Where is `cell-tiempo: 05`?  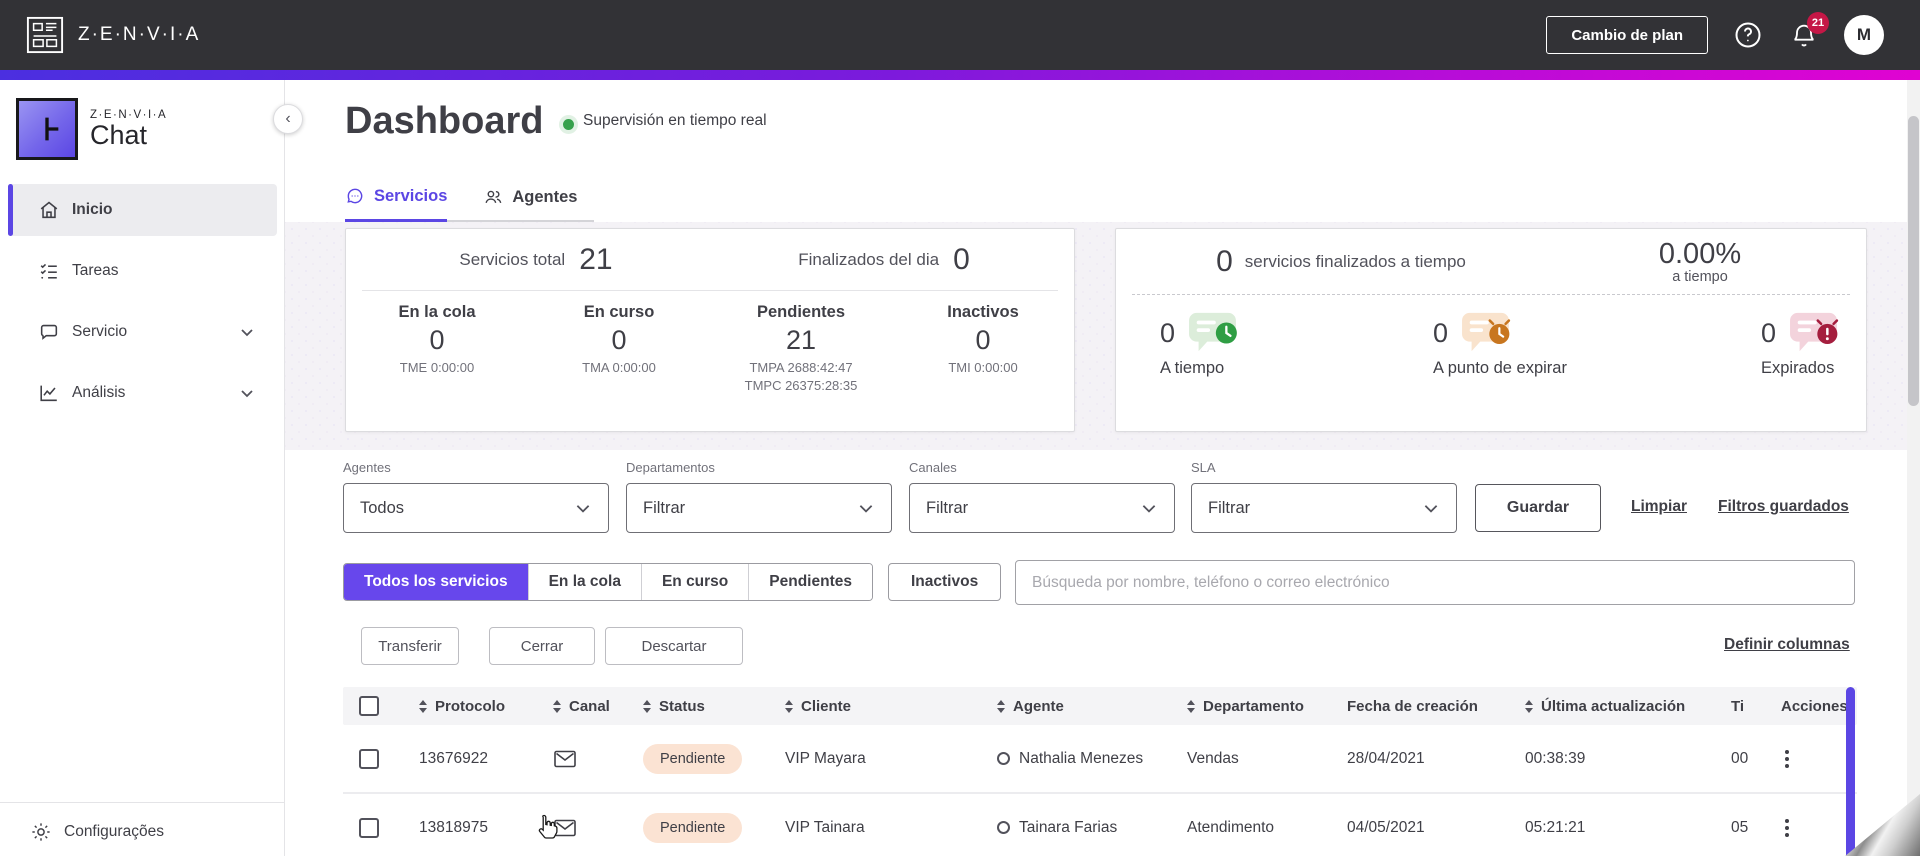
cell-tiempo: 05 is located at coordinates (1740, 827).